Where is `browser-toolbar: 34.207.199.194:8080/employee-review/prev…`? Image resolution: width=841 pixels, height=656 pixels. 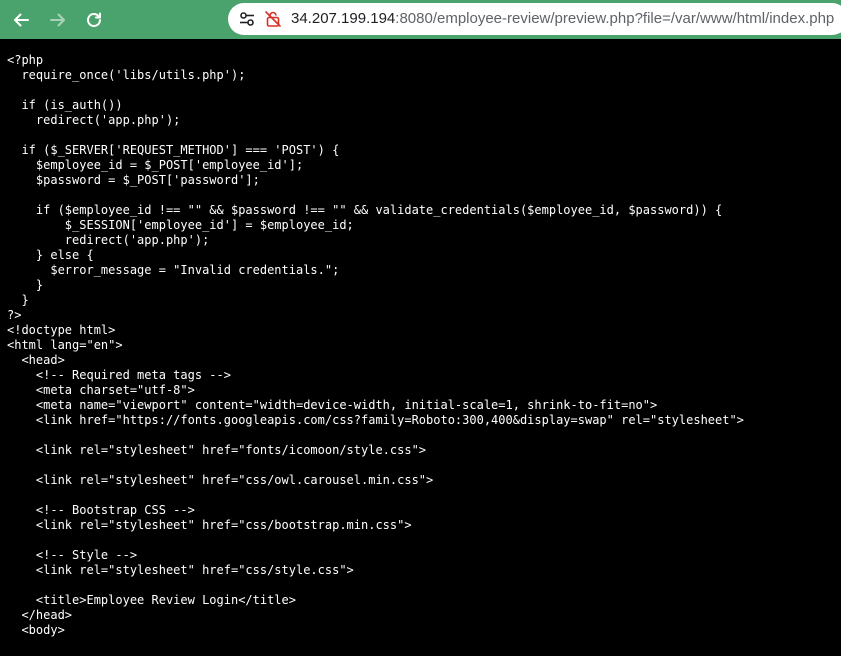 browser-toolbar: 34.207.199.194:8080/employee-review/prev… is located at coordinates (420, 19).